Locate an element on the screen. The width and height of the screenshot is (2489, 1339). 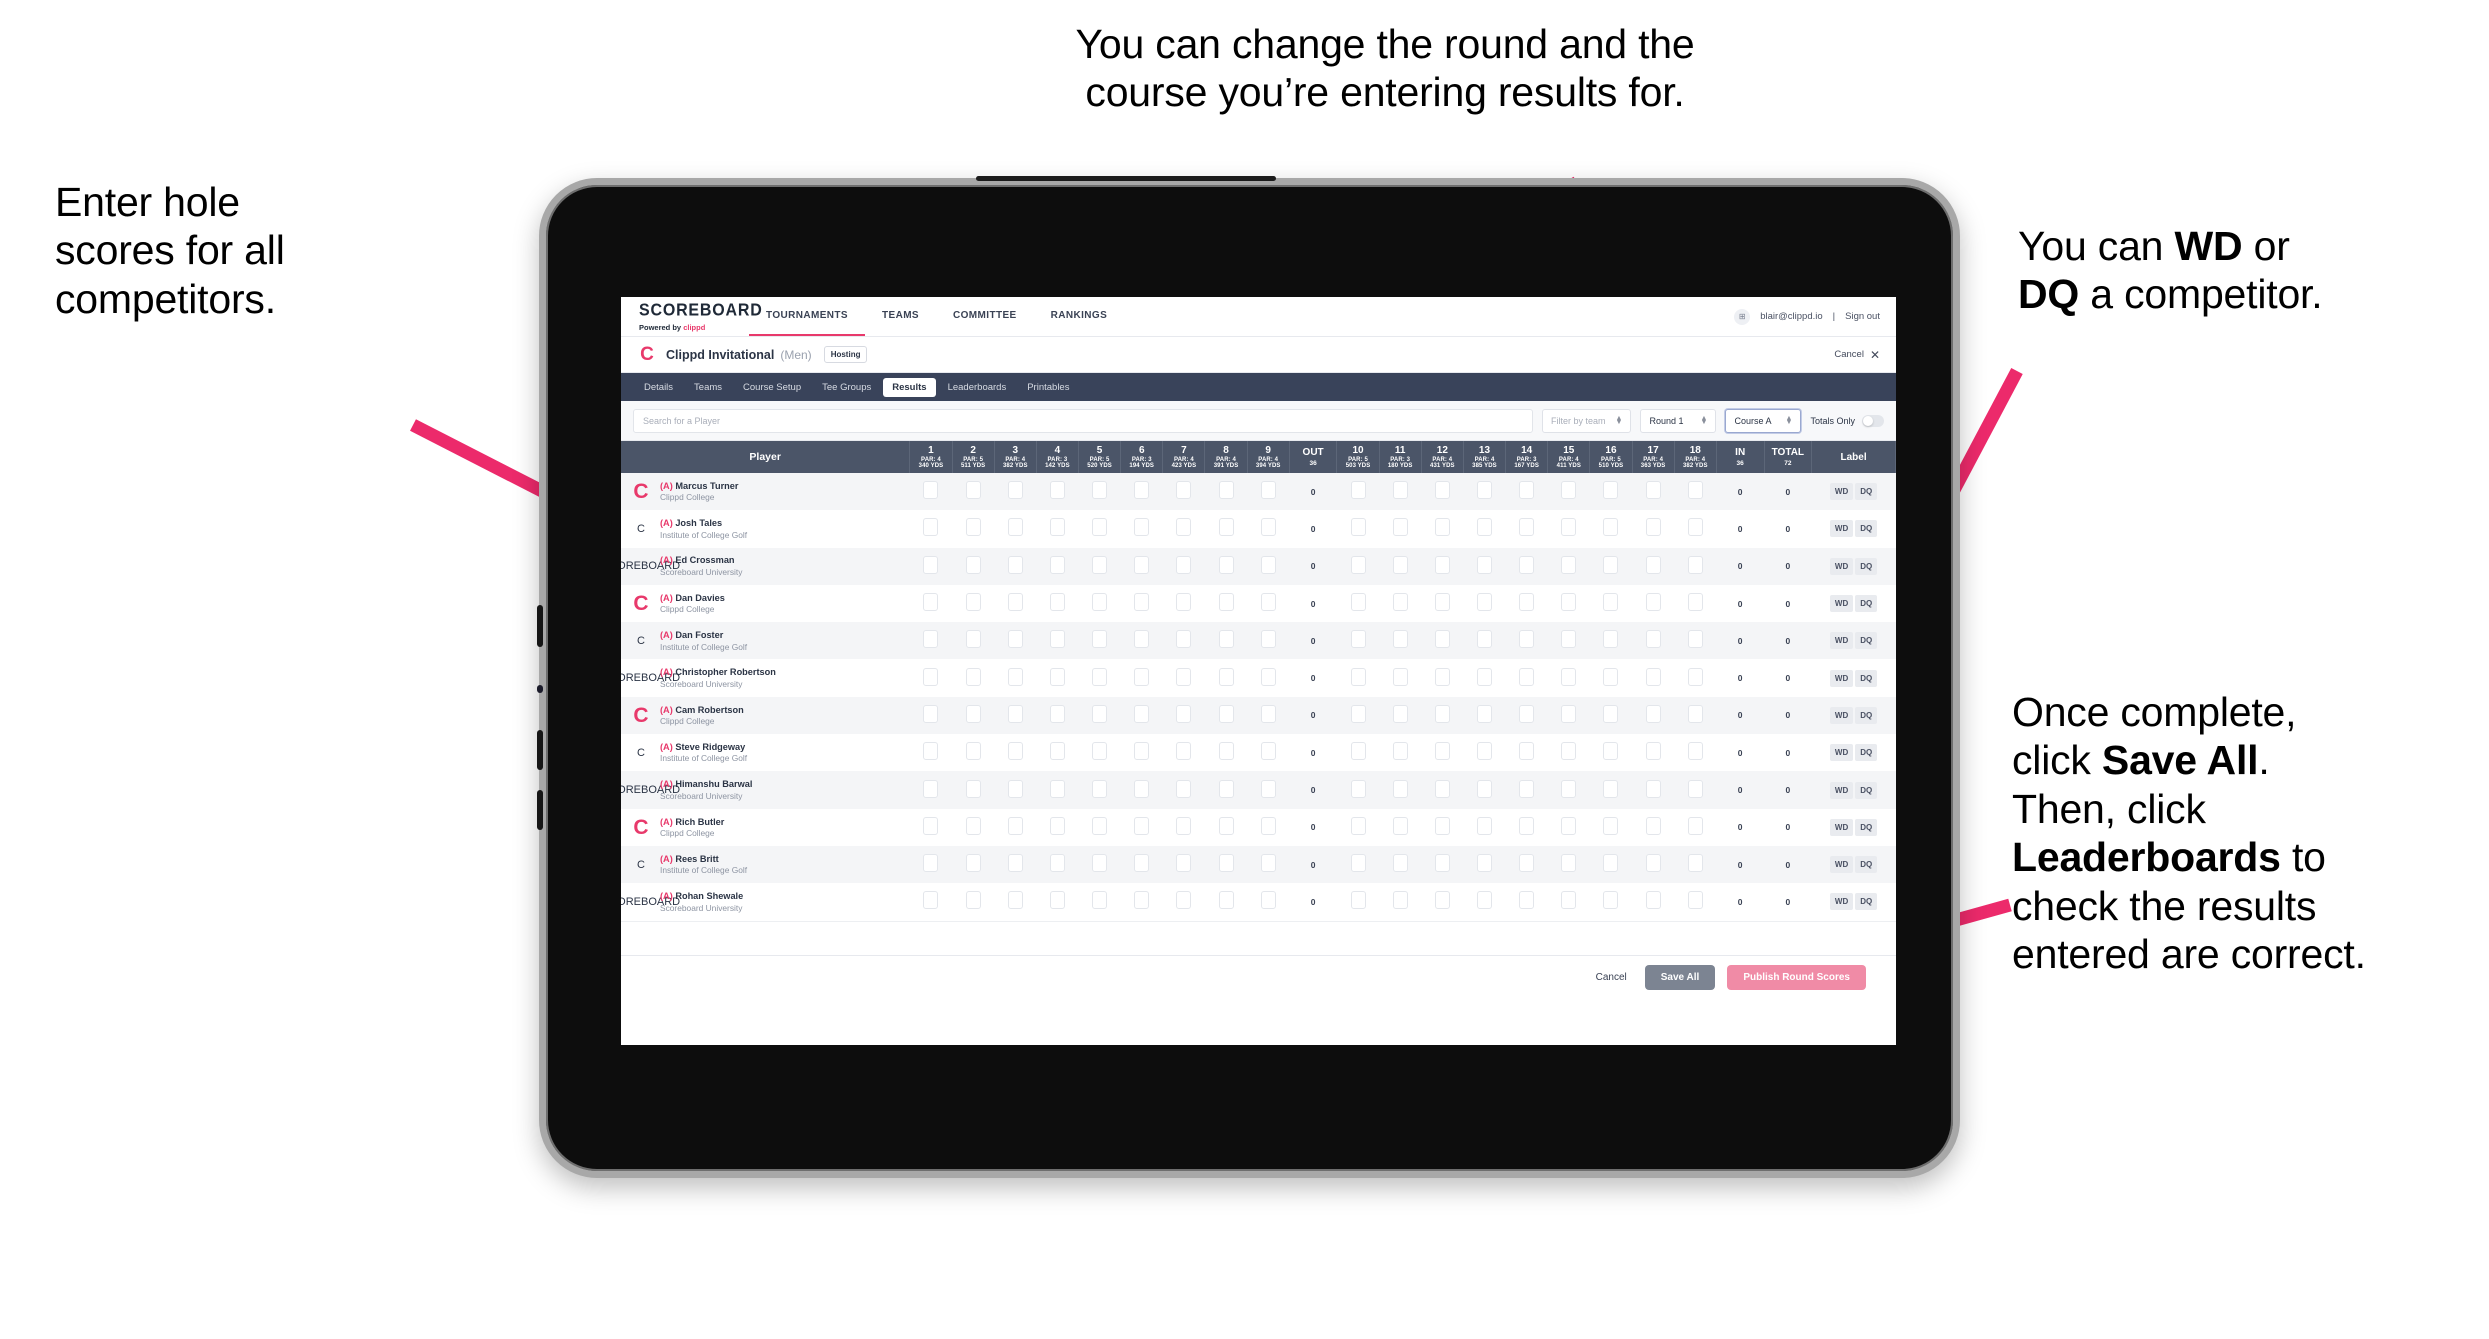
save-all-button: Save All is located at coordinates (1680, 978).